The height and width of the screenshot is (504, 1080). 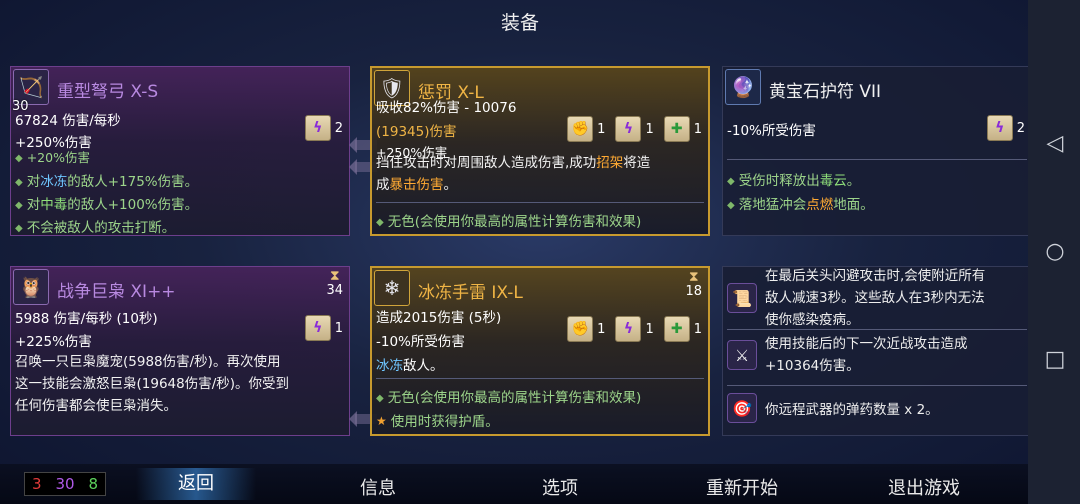 What do you see at coordinates (446, 108) in the screenshot?
I see `block-stat: 吸收82%伤害 - 10076` at bounding box center [446, 108].